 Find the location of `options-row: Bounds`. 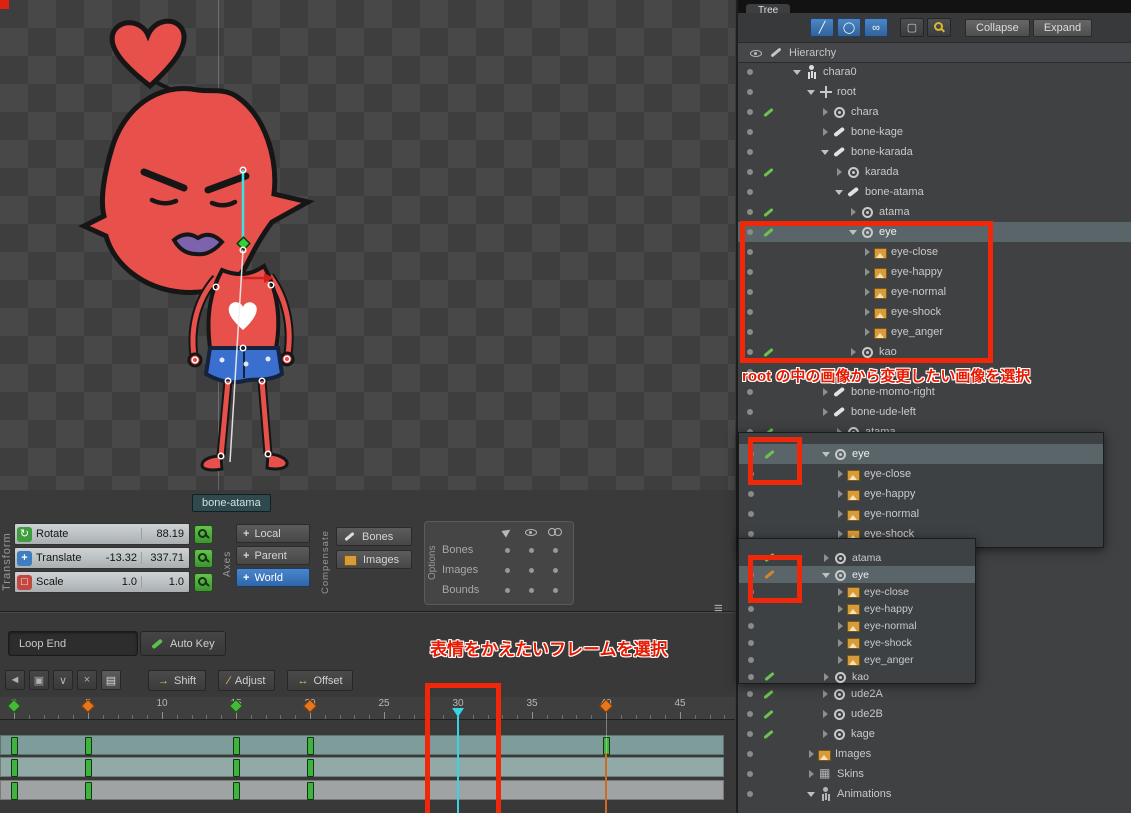

options-row: Bounds is located at coordinates (504, 590).